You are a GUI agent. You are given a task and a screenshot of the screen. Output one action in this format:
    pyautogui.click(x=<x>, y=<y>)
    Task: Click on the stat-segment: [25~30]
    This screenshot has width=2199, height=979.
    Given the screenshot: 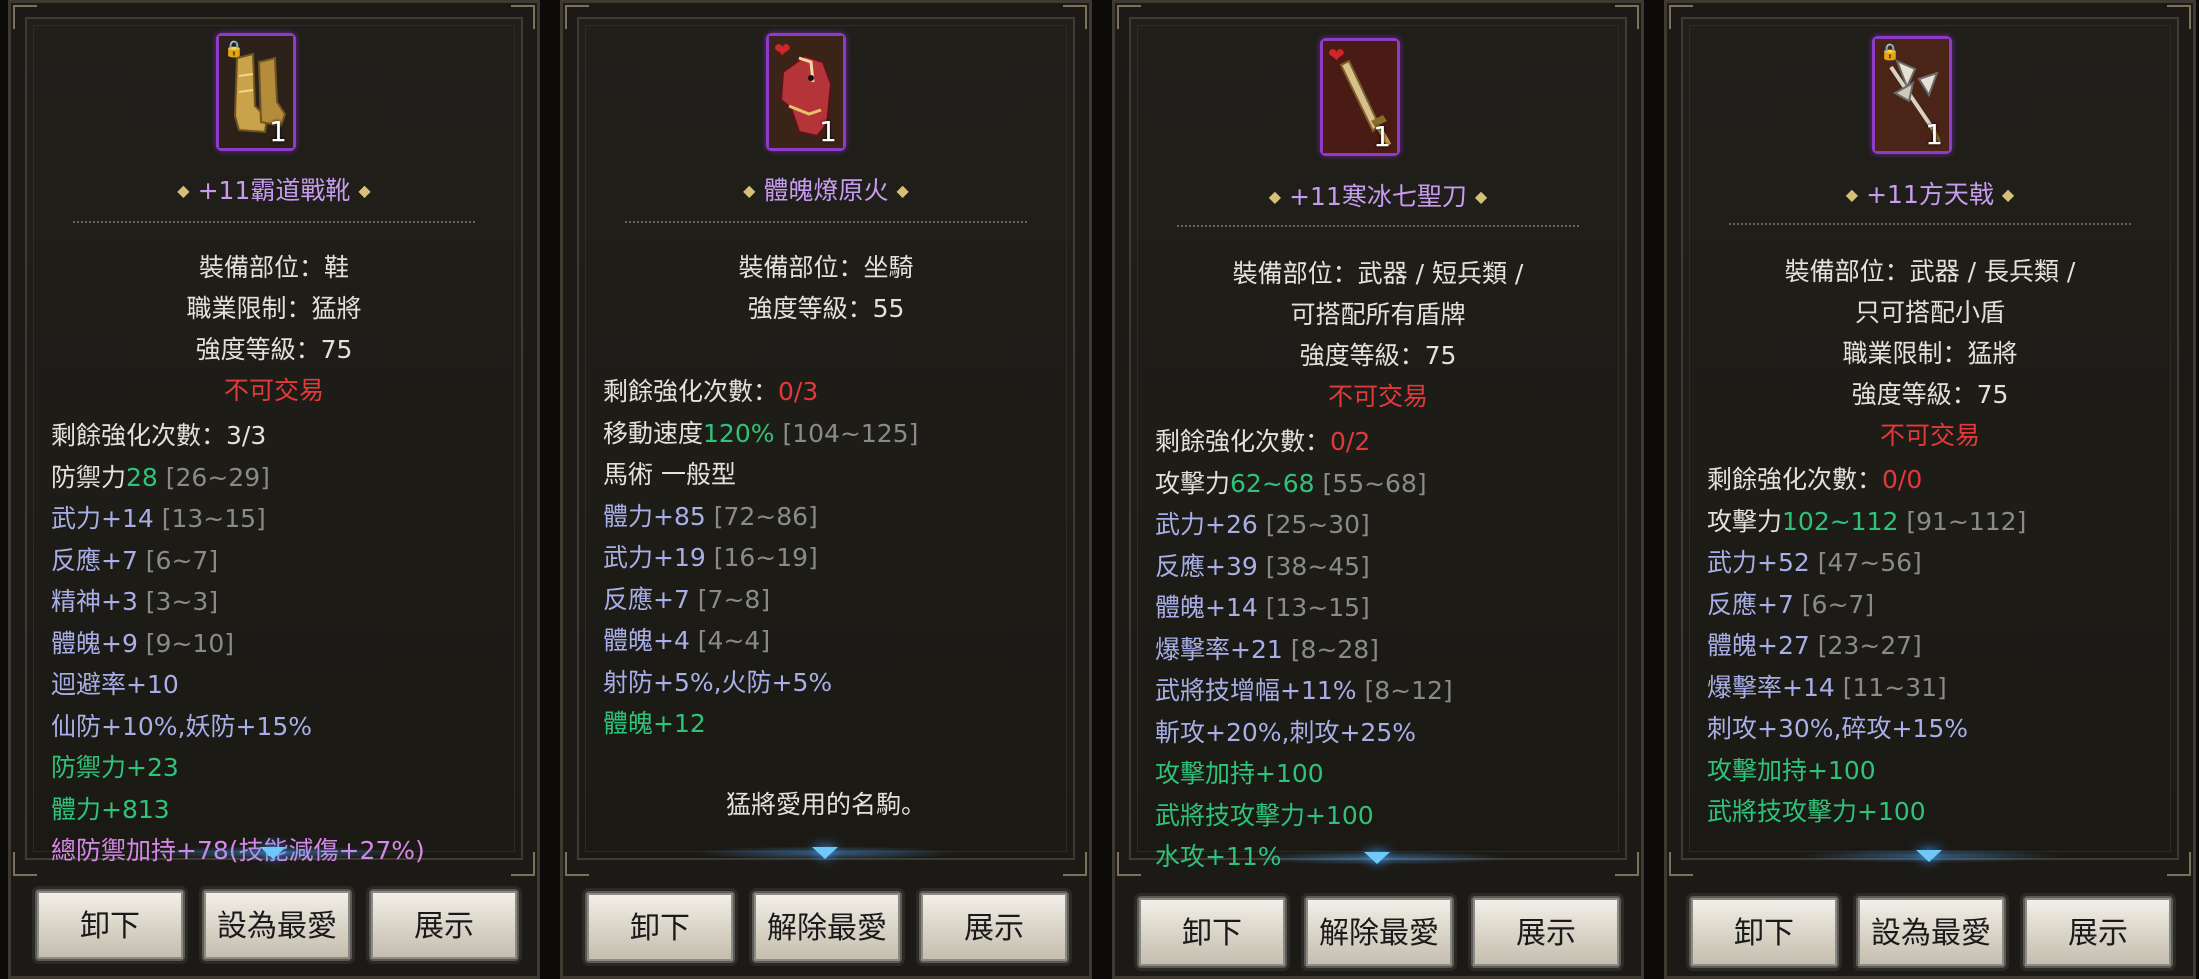 What is the action you would take?
    pyautogui.click(x=1313, y=524)
    